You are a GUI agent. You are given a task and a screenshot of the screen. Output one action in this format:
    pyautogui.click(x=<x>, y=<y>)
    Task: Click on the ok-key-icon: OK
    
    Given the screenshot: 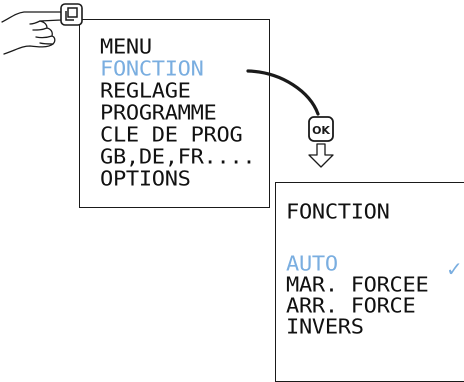 What is the action you would take?
    pyautogui.click(x=321, y=129)
    